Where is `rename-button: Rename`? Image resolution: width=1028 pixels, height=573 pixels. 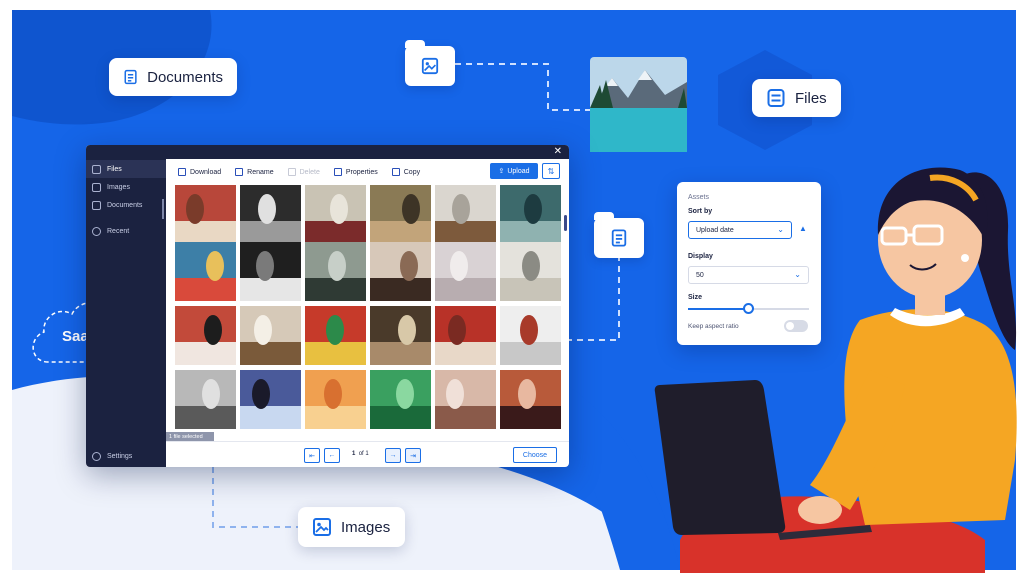
rename-button: Rename is located at coordinates (254, 172).